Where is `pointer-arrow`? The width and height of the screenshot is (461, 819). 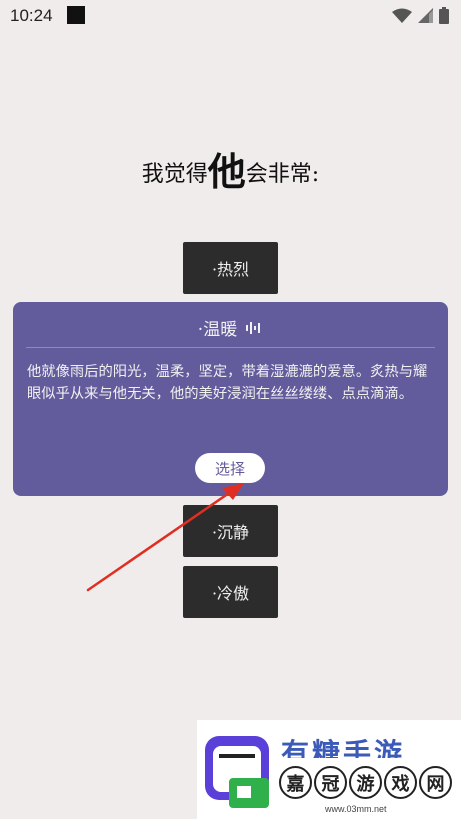 pointer-arrow is located at coordinates (165, 537).